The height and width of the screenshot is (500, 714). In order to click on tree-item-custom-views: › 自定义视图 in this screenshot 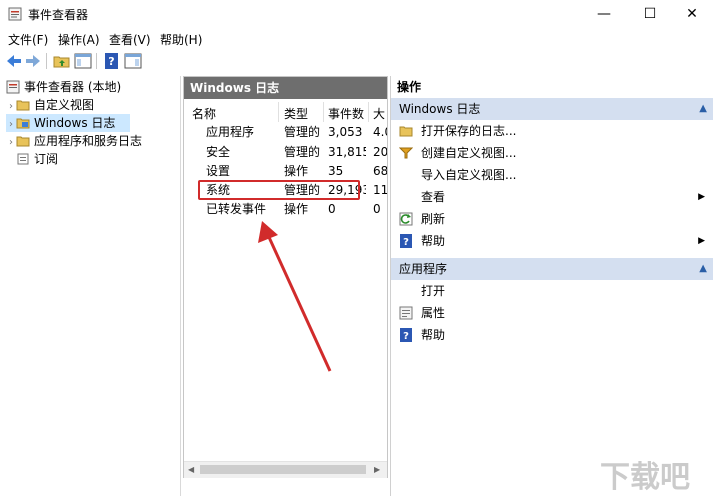, I will do `click(50, 105)`.